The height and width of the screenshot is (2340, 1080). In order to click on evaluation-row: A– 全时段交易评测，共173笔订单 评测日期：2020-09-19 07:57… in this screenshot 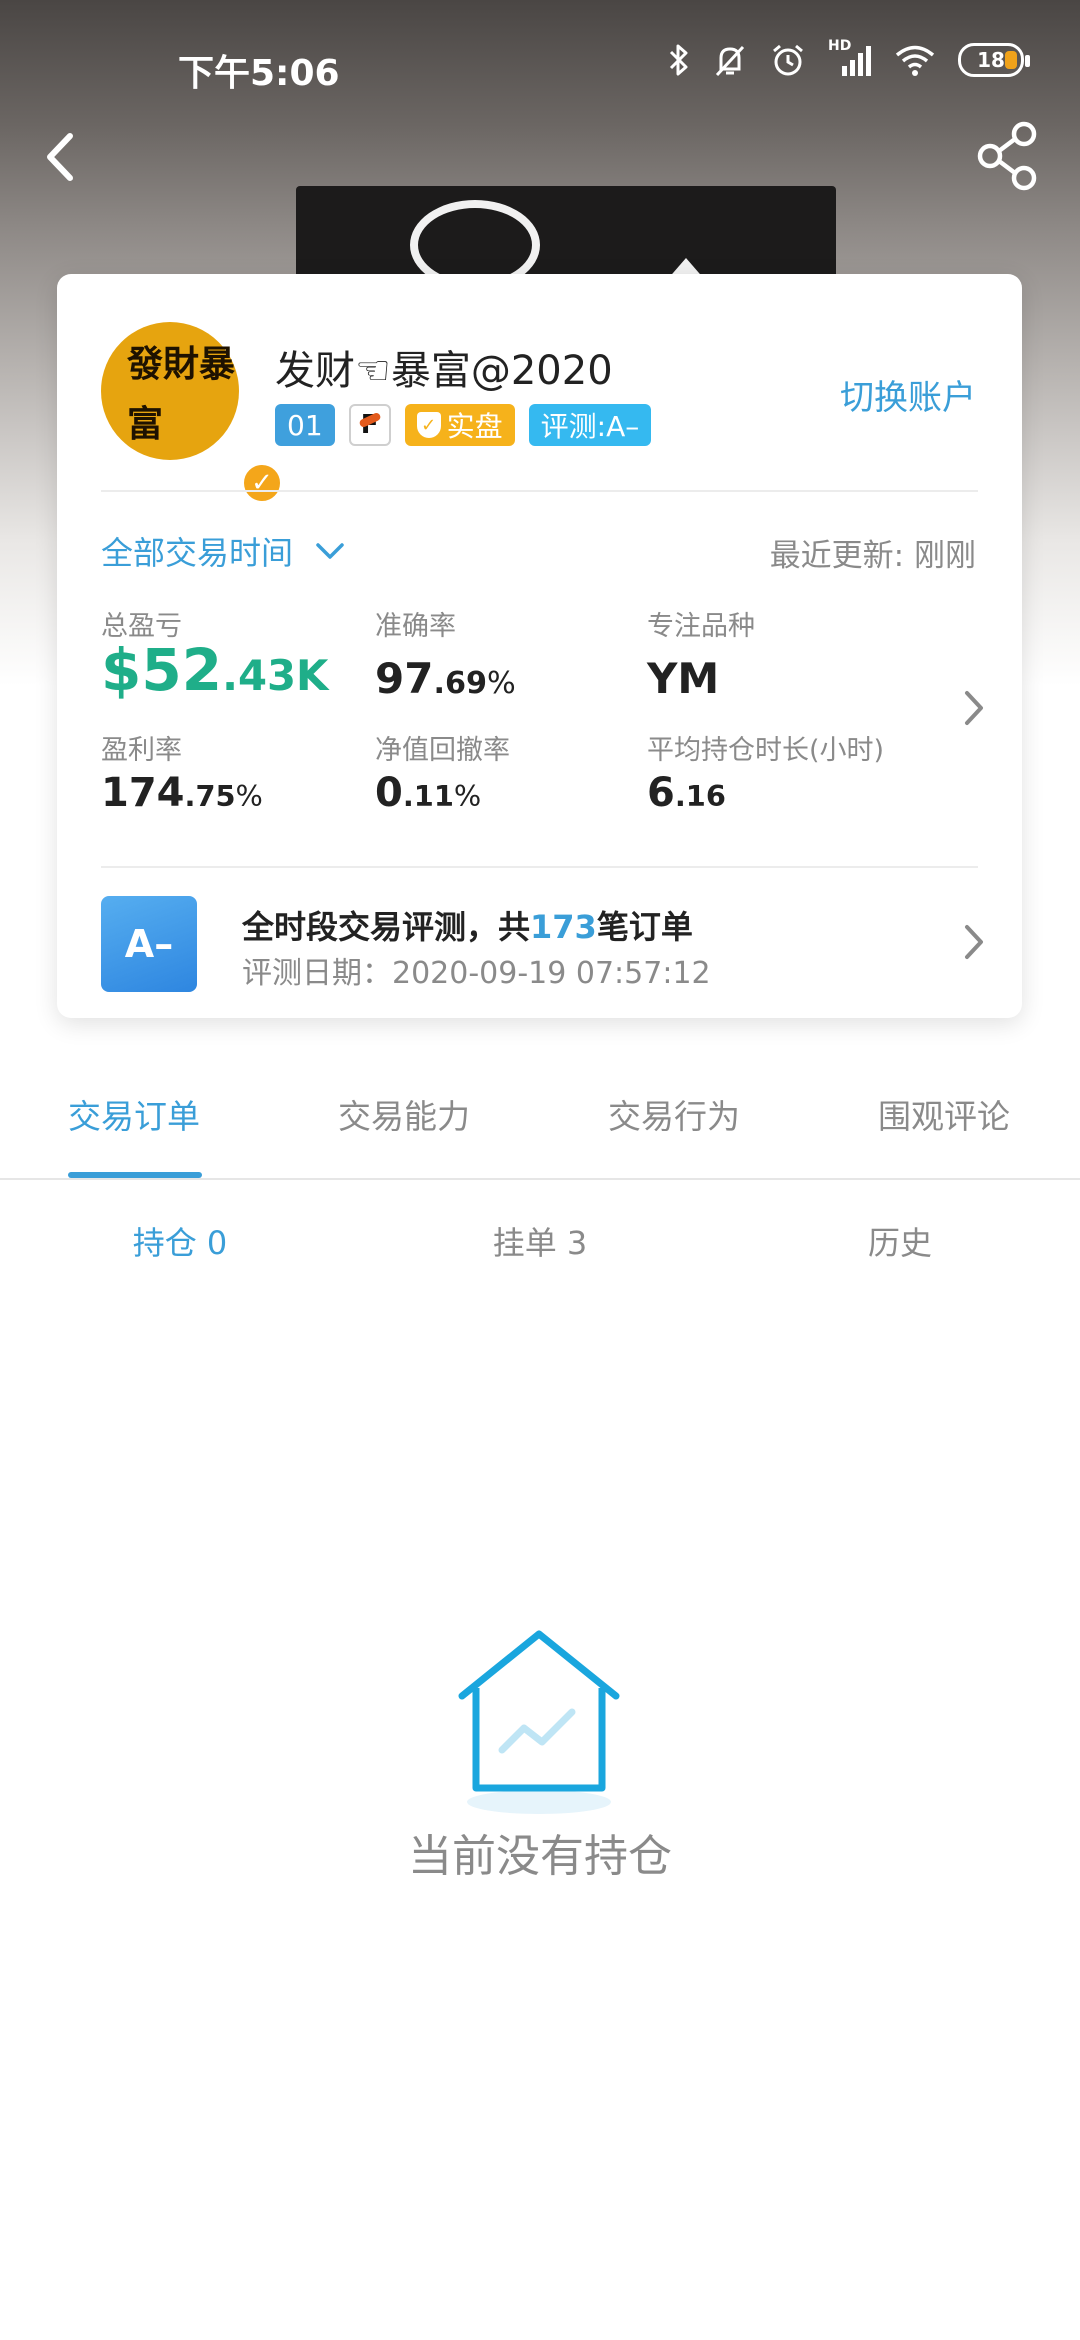, I will do `click(539, 934)`.